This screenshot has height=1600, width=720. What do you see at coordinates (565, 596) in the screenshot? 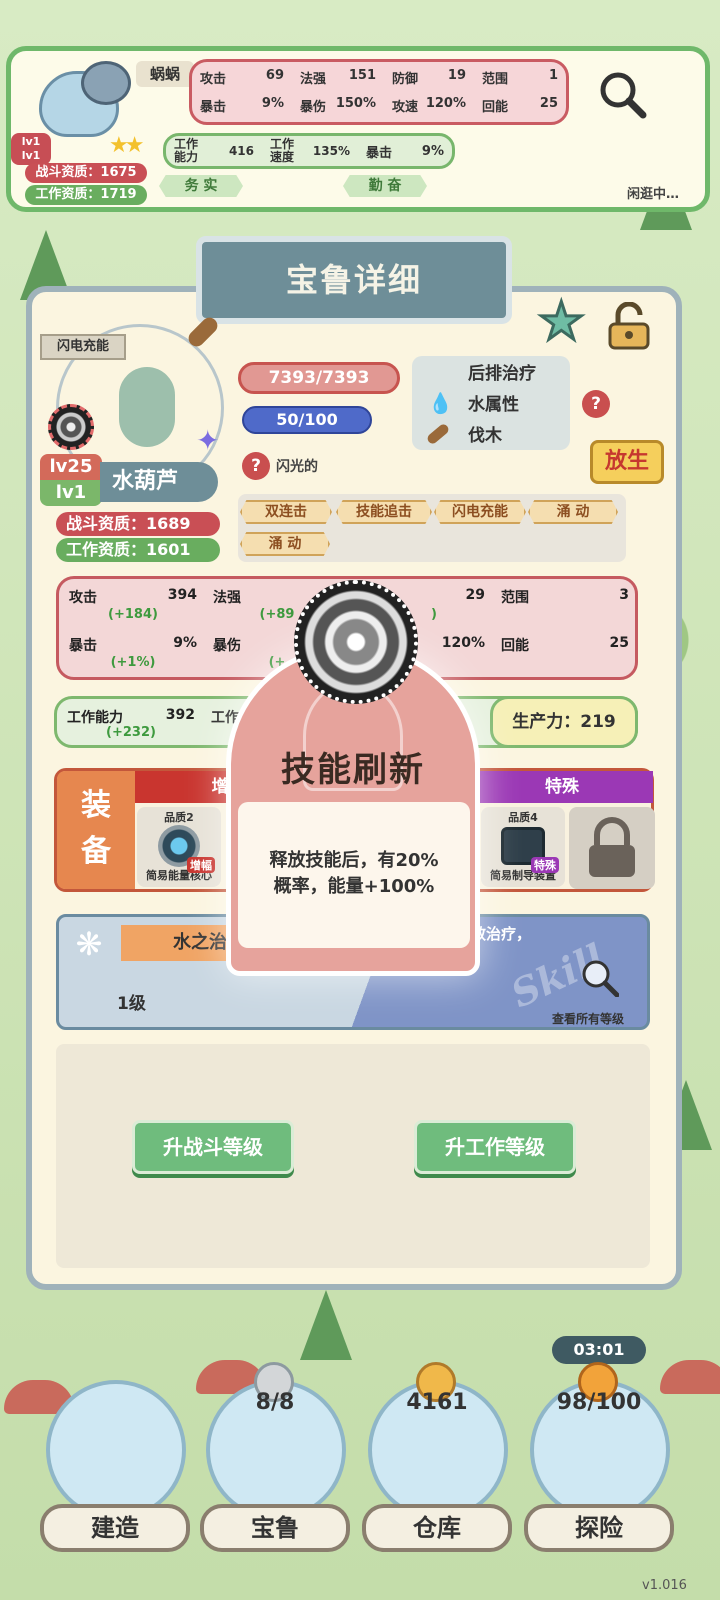
I see `stat-range: 范围 3` at bounding box center [565, 596].